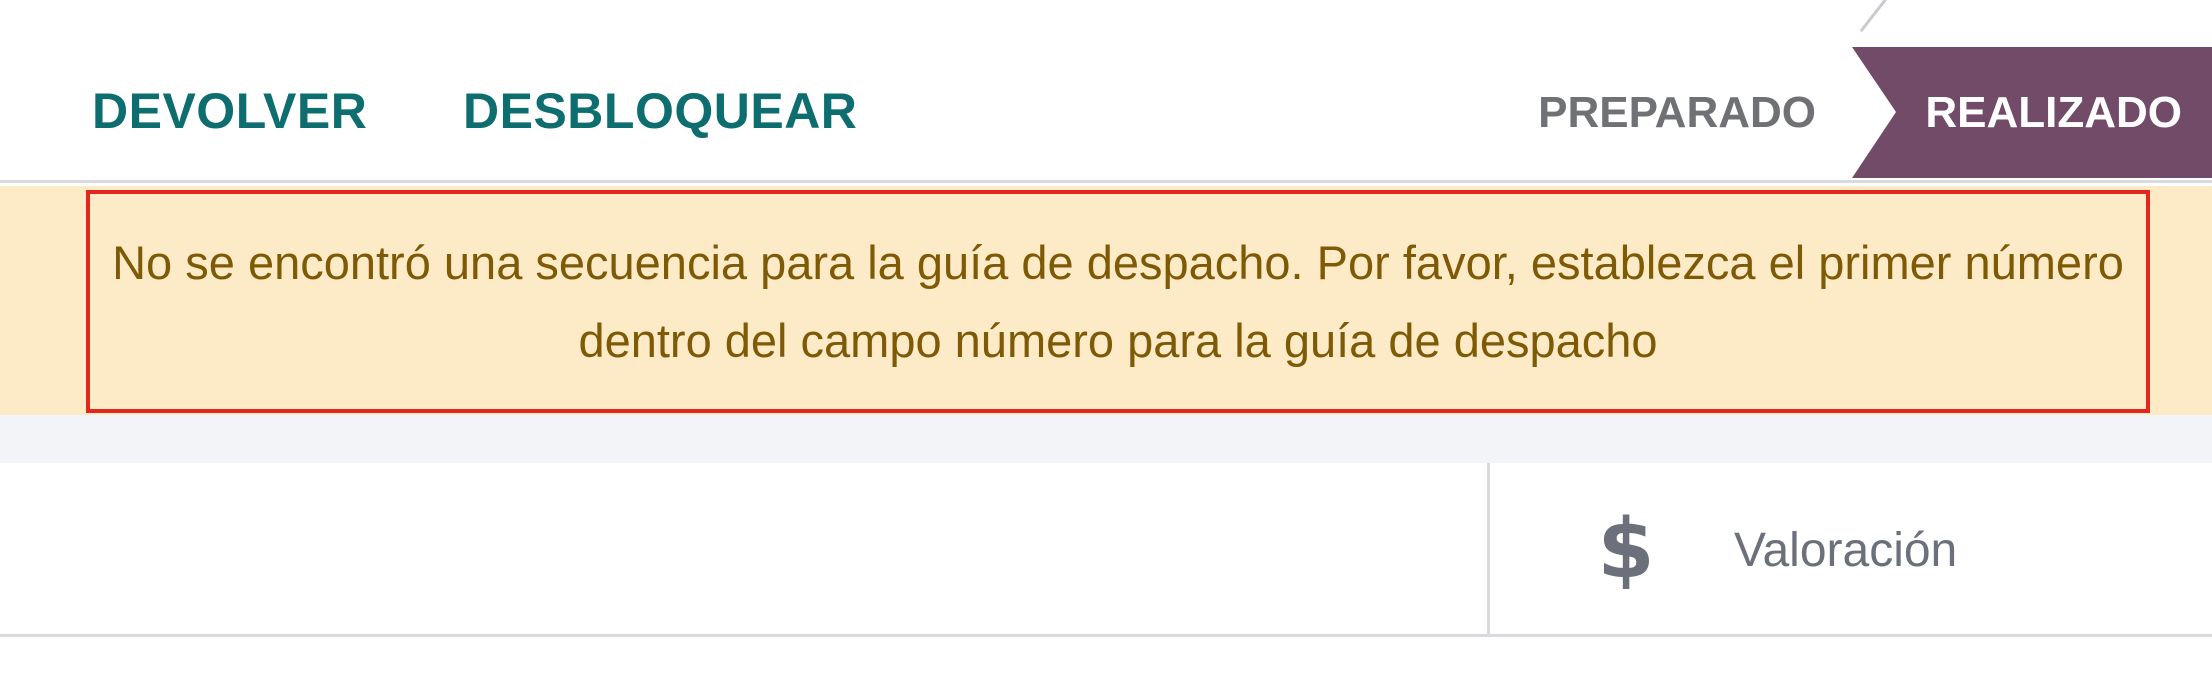  What do you see at coordinates (1626, 549) in the screenshot?
I see `dollar-icon: $` at bounding box center [1626, 549].